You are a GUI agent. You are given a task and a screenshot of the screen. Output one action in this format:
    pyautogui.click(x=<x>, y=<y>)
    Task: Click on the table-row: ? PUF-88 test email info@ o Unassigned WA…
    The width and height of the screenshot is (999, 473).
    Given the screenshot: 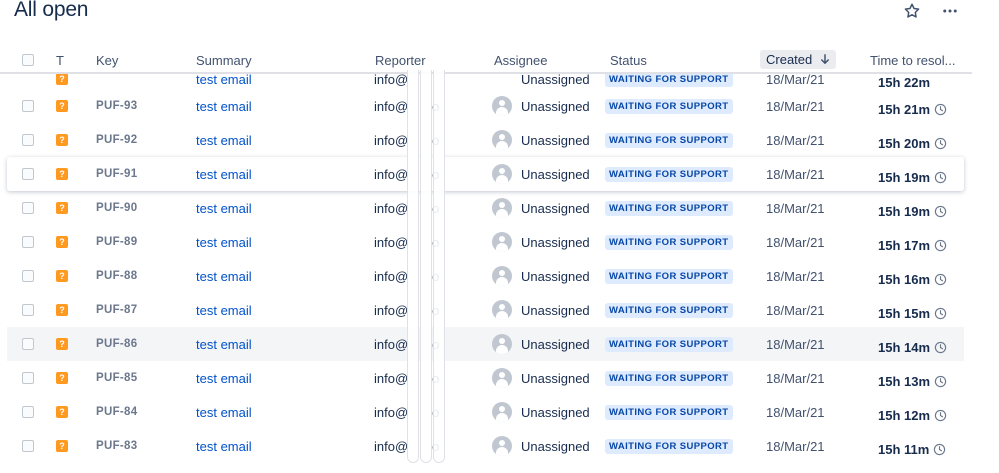 What is the action you would take?
    pyautogui.click(x=485, y=276)
    